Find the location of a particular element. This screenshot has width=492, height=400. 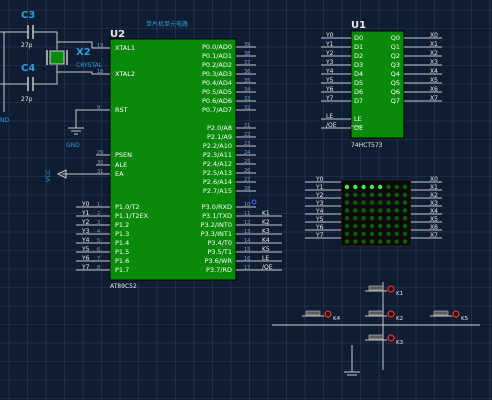

button-label: K5 is located at coordinates (465, 319).